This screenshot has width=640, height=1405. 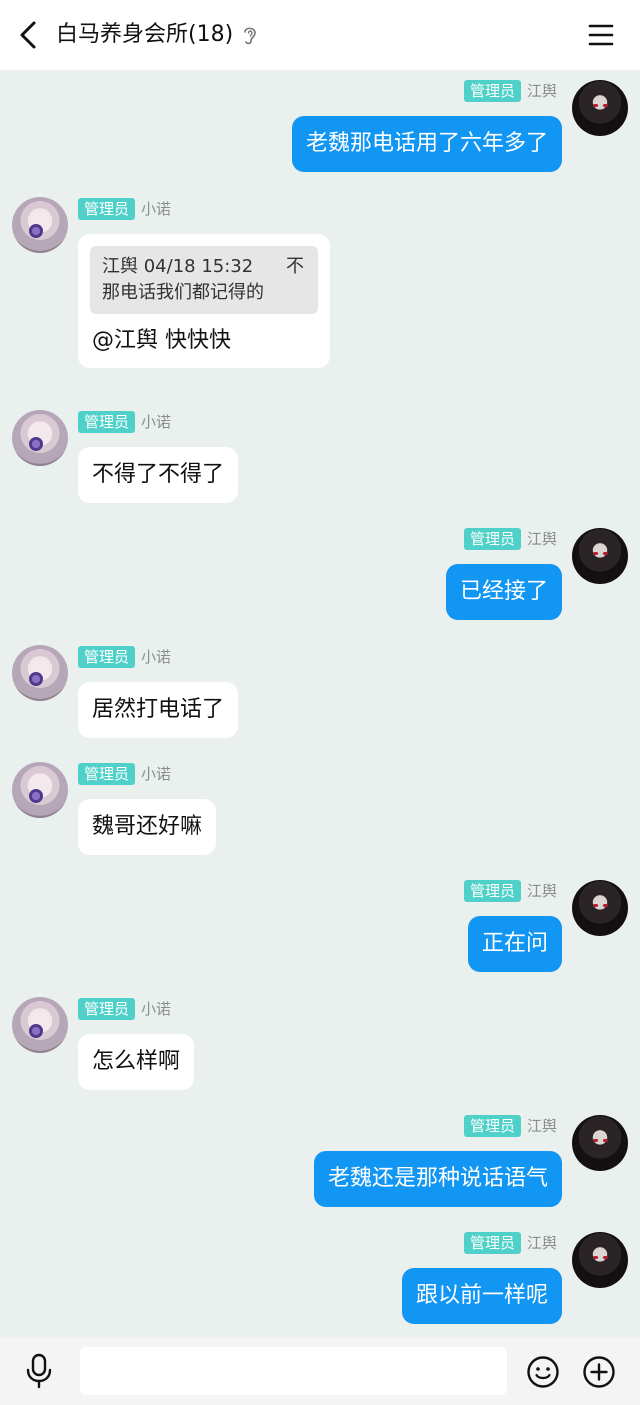 What do you see at coordinates (178, 266) in the screenshot?
I see `quote-header: 江舆 04/18 15:32` at bounding box center [178, 266].